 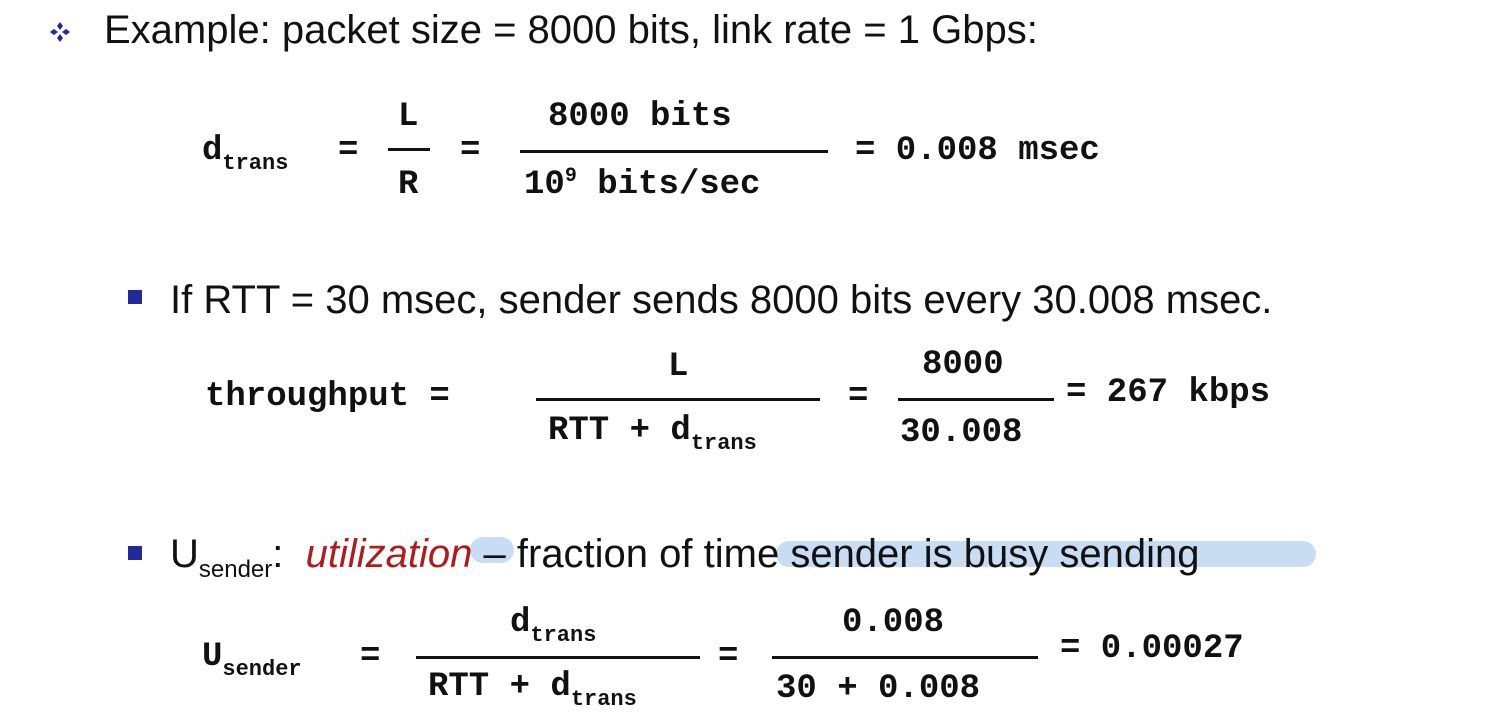 What do you see at coordinates (878, 689) in the screenshot?
I see `fraction-denominator-30-plus: 30 + 0.008` at bounding box center [878, 689].